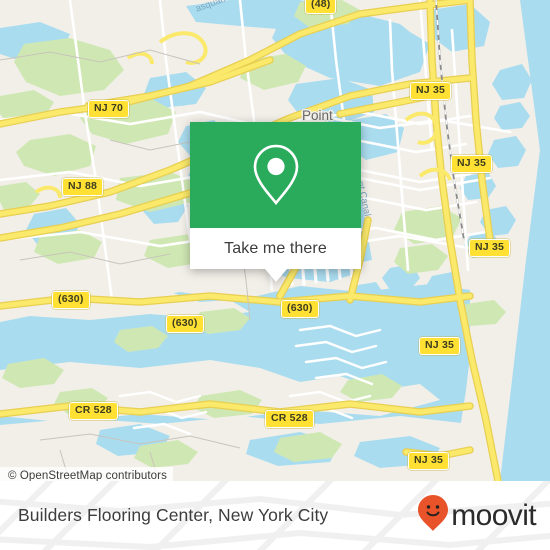 The image size is (550, 550). I want to click on page-title: Builders Flooring Center, New York City, so click(173, 515).